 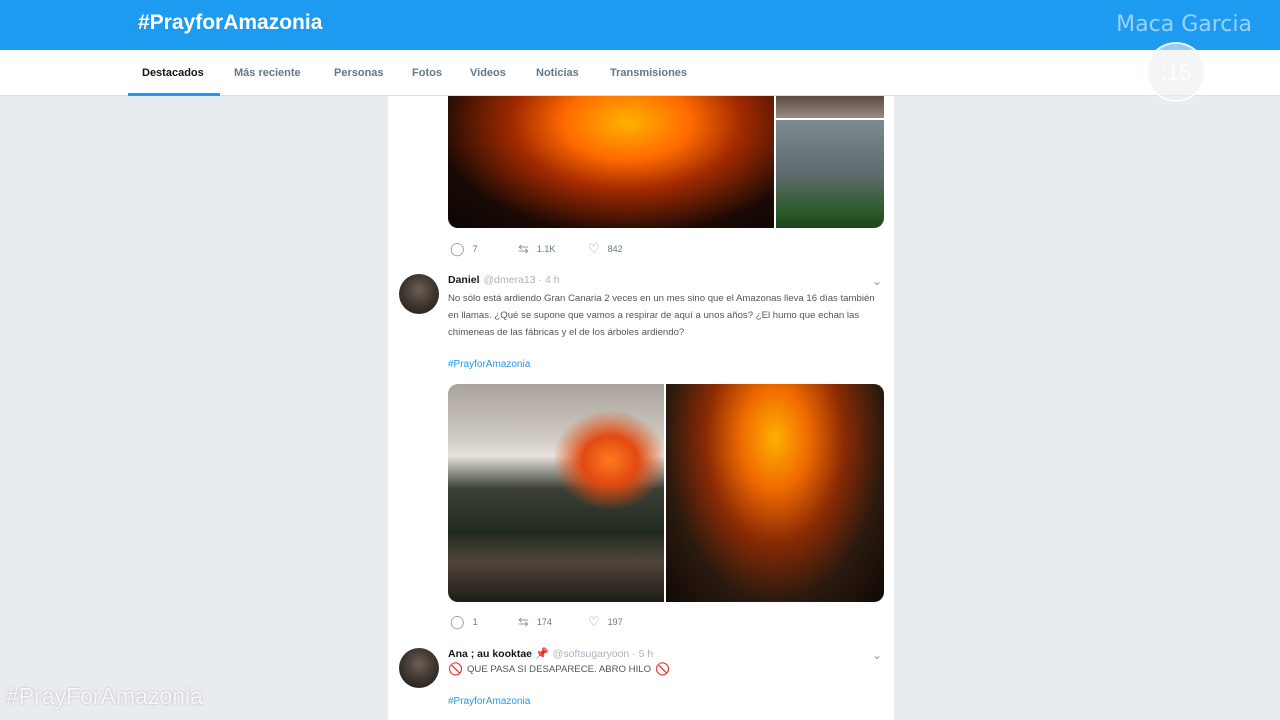 I want to click on reply-button: ◯ 7, so click(x=464, y=249).